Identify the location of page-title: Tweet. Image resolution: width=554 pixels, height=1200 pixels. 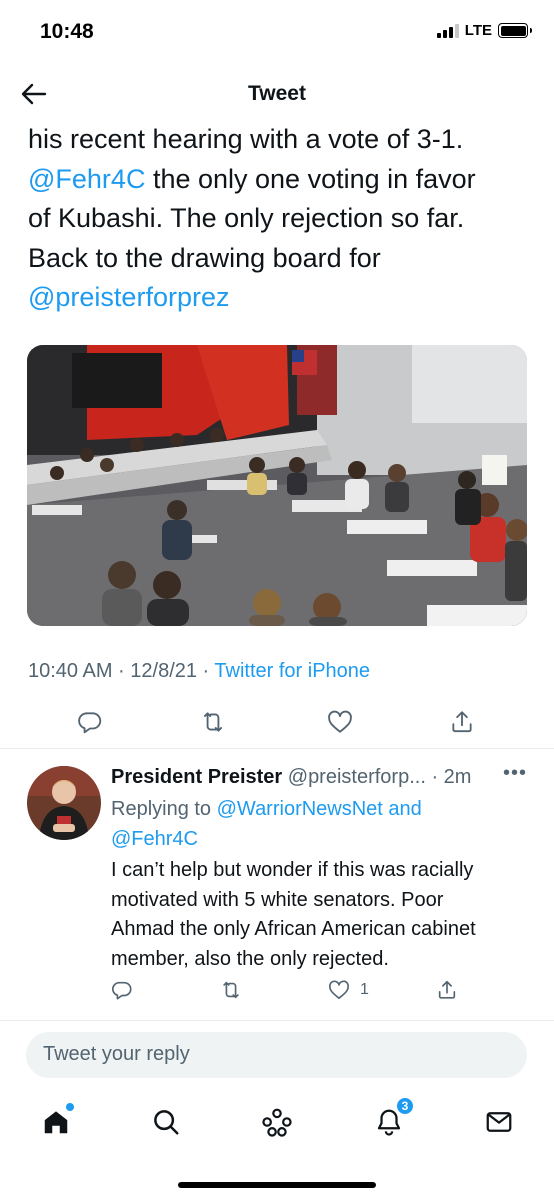
(277, 93).